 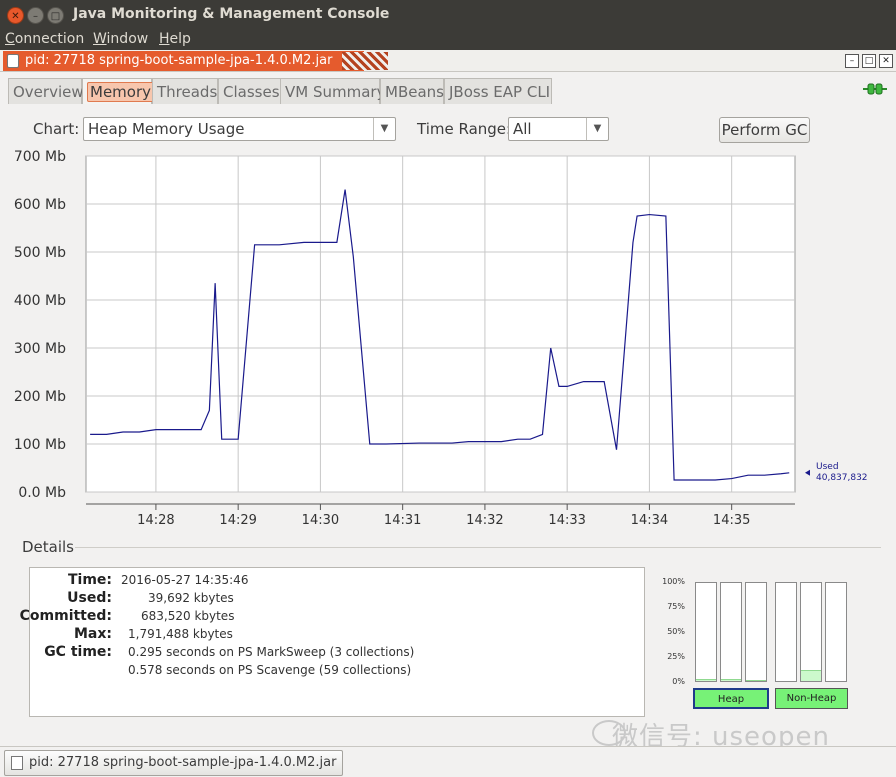 I want to click on heap-pool-bar-old-gen, so click(x=756, y=632).